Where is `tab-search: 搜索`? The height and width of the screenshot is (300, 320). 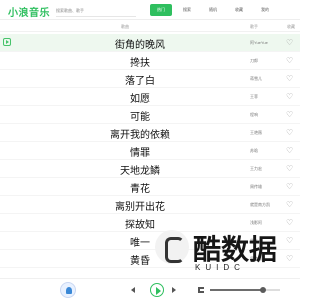
tab-search: 搜索 is located at coordinates (187, 10).